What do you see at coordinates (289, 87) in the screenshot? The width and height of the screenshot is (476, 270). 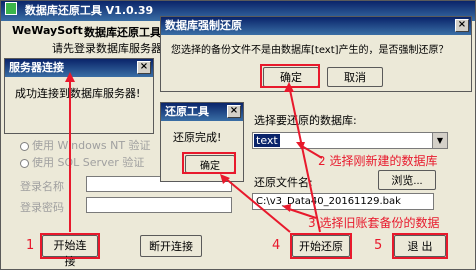 I see `arrowhead-start-restore` at bounding box center [289, 87].